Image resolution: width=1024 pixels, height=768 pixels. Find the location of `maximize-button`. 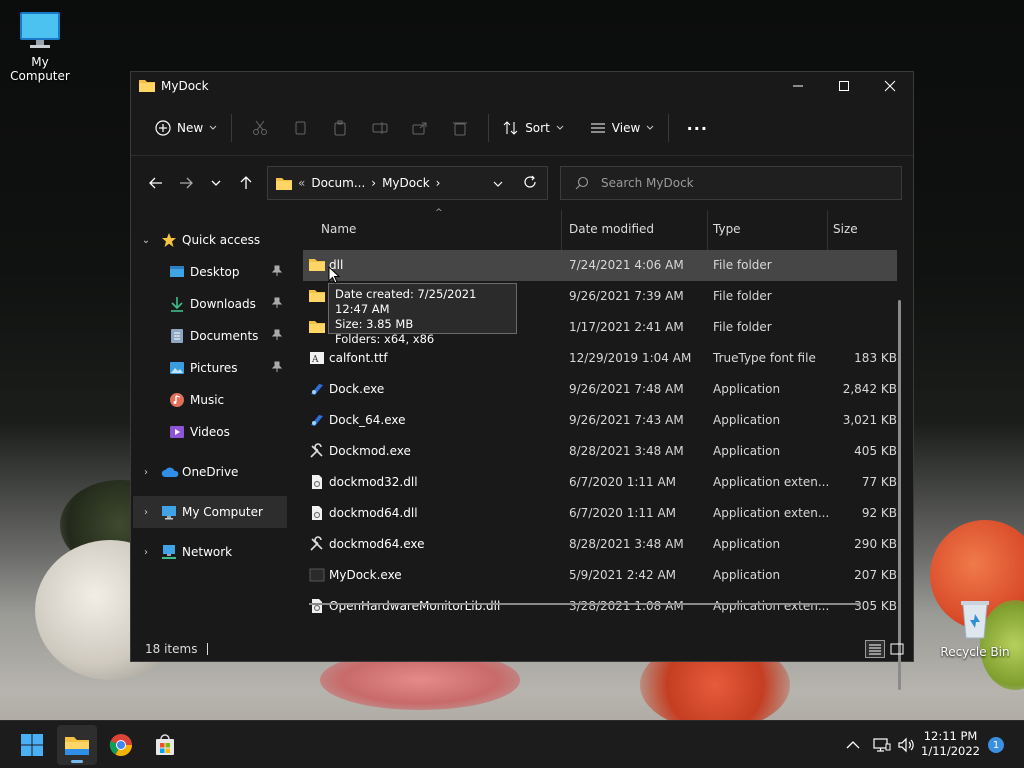

maximize-button is located at coordinates (844, 86).